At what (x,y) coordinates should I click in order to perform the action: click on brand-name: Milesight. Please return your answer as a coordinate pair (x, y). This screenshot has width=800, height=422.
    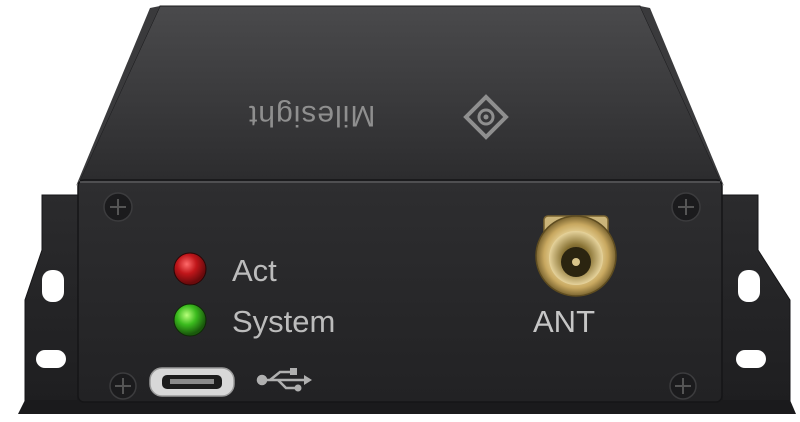
    Looking at the image, I should click on (312, 115).